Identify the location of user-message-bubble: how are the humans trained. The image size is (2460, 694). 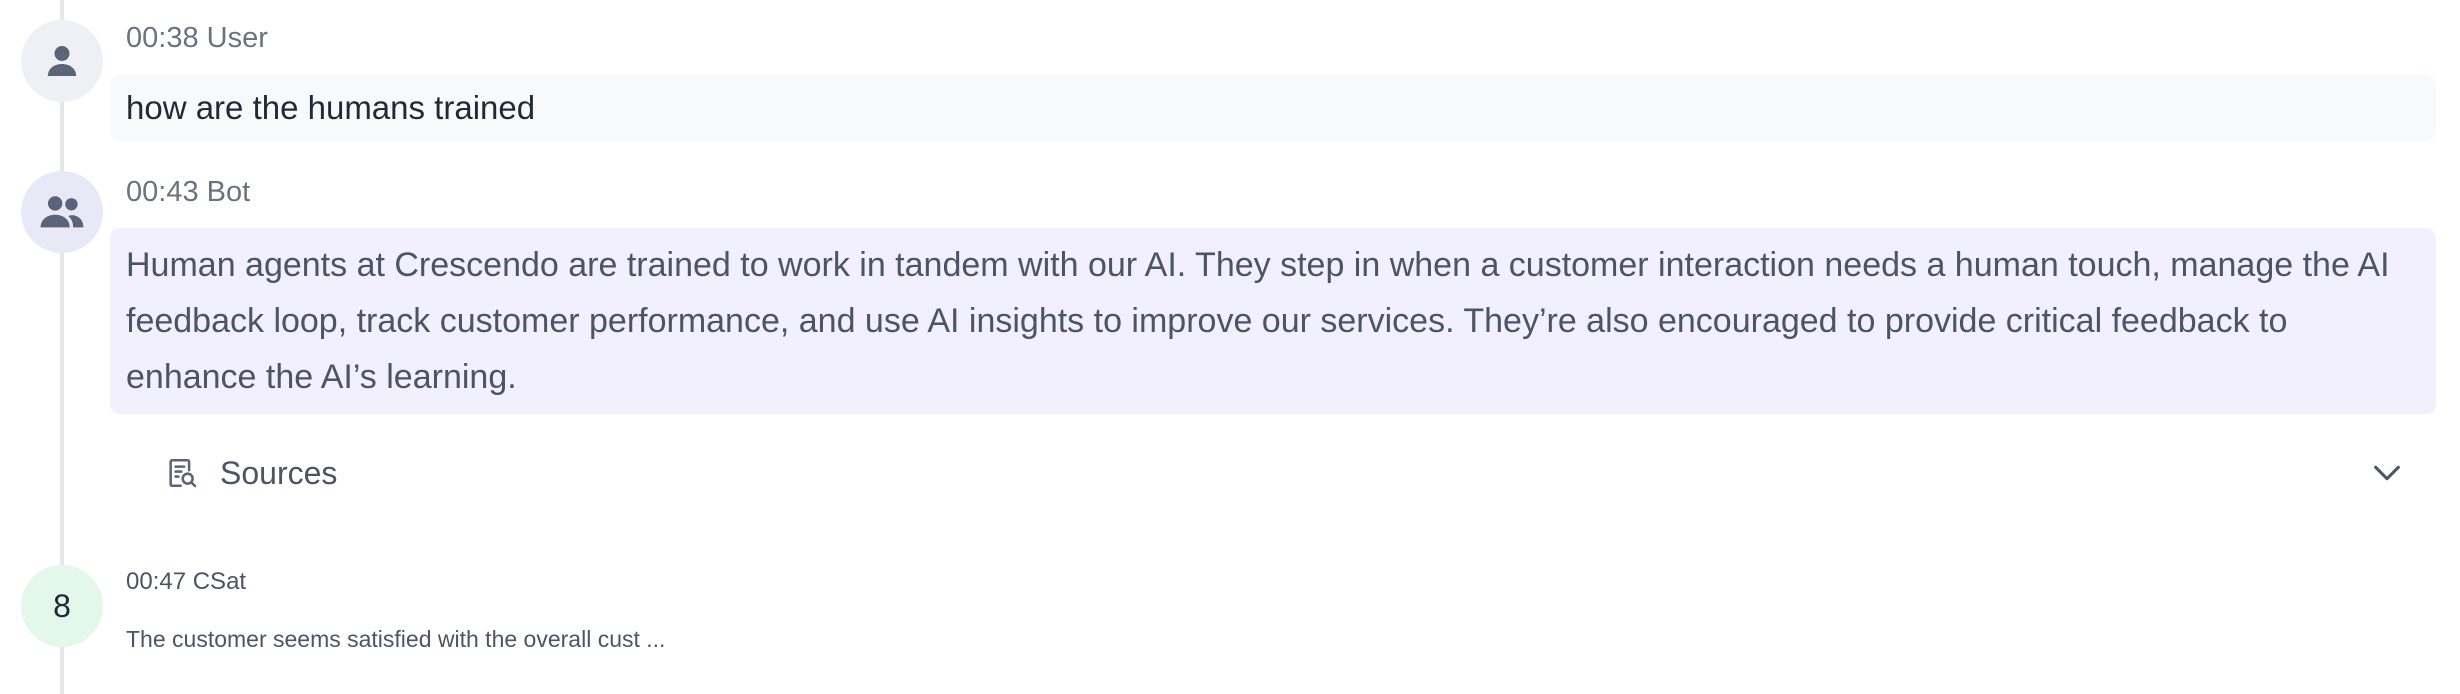
(1273, 108).